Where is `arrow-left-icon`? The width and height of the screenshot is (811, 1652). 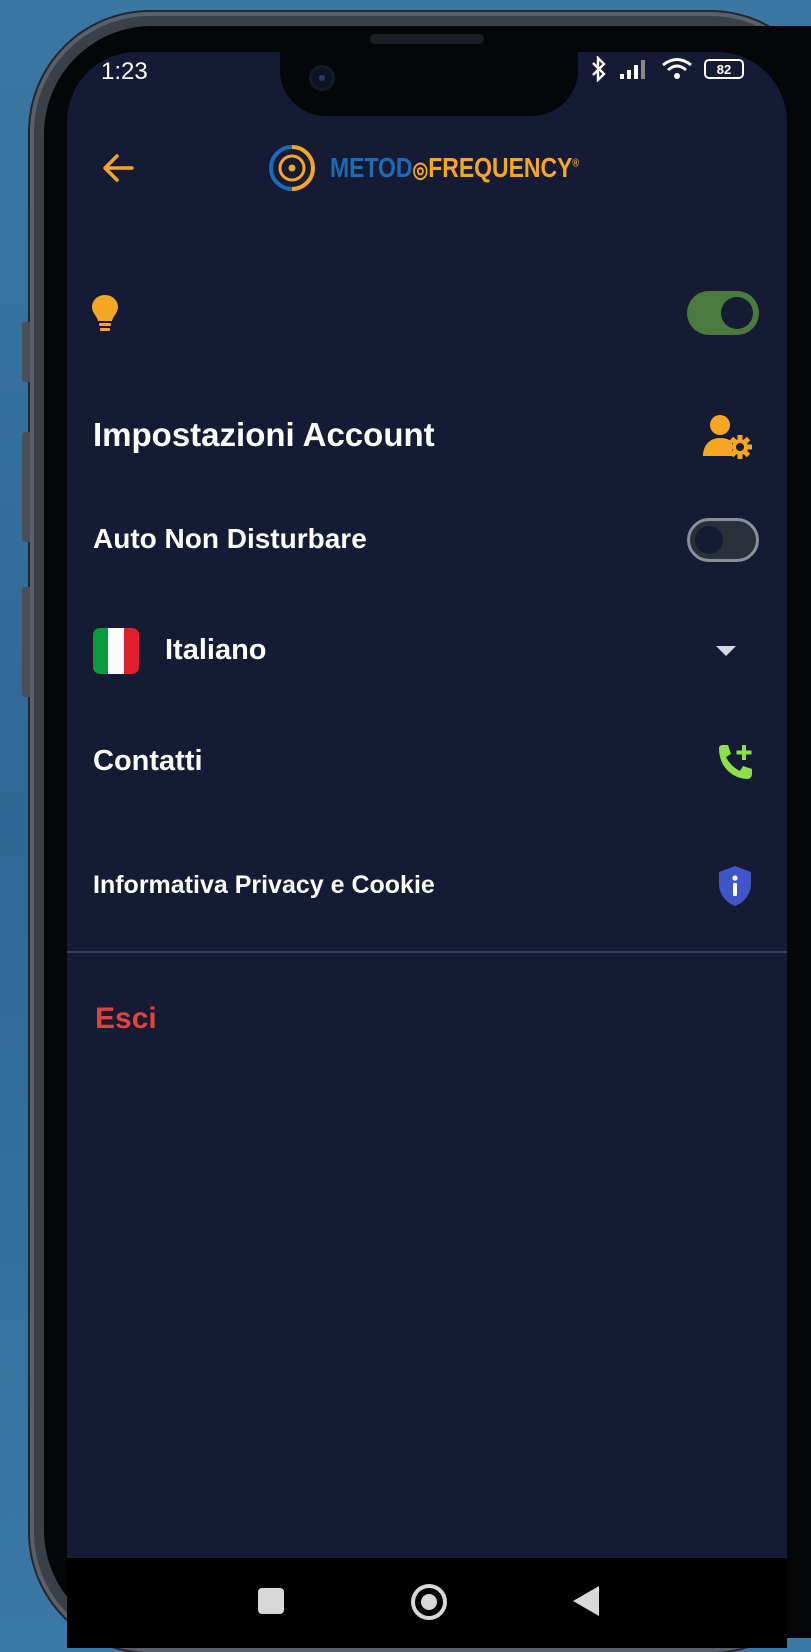 arrow-left-icon is located at coordinates (118, 168).